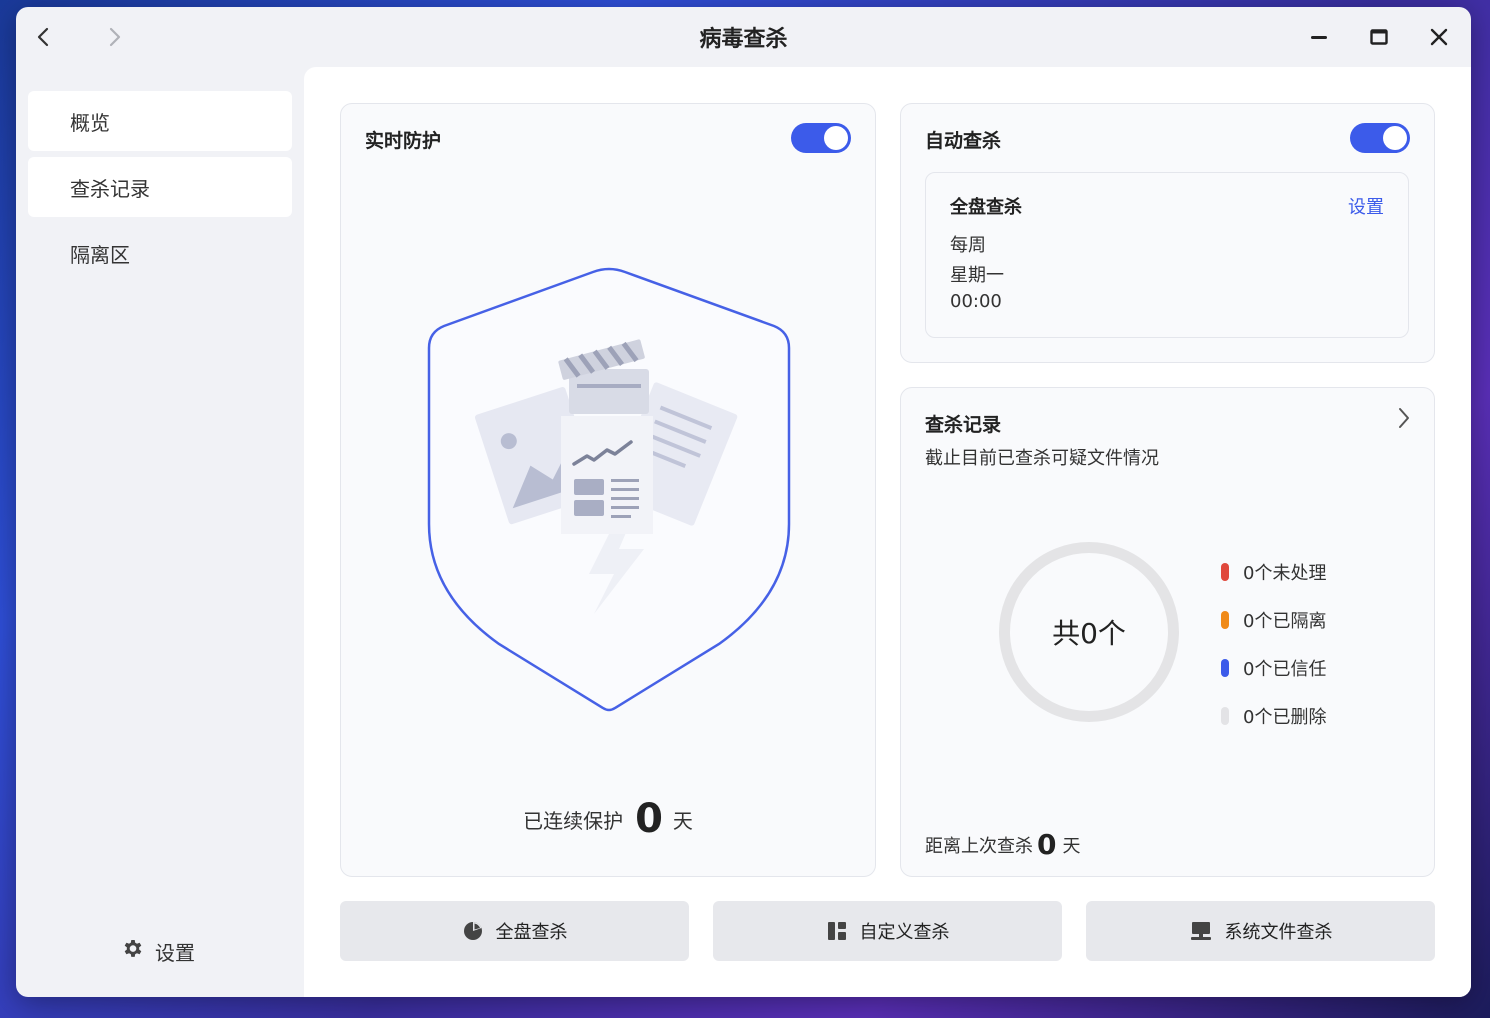  I want to click on window-title: 病毒查杀, so click(743, 39).